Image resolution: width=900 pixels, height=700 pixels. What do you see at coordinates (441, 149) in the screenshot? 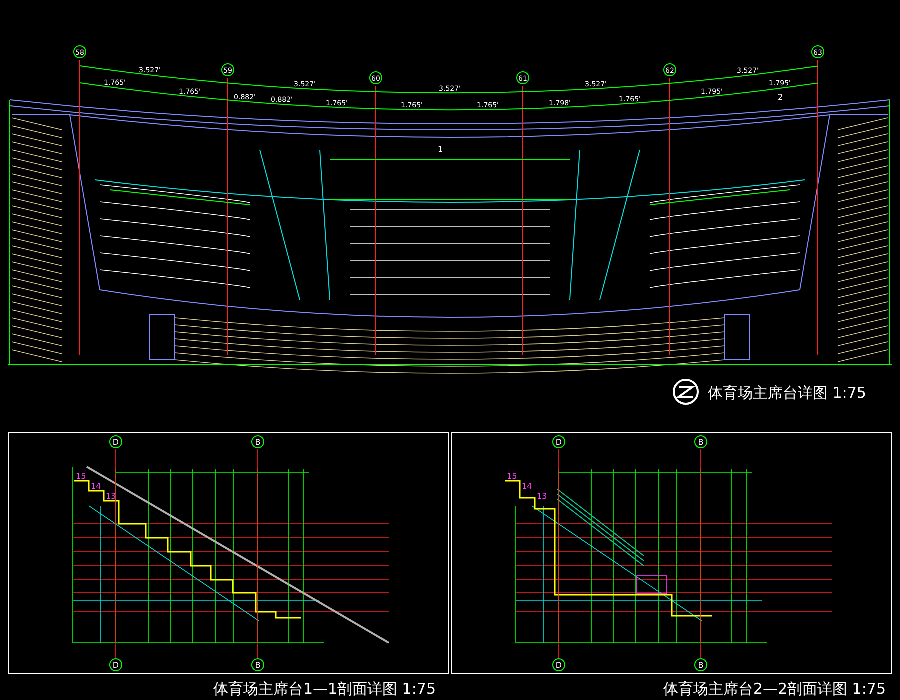
I see `section-mark: 1` at bounding box center [441, 149].